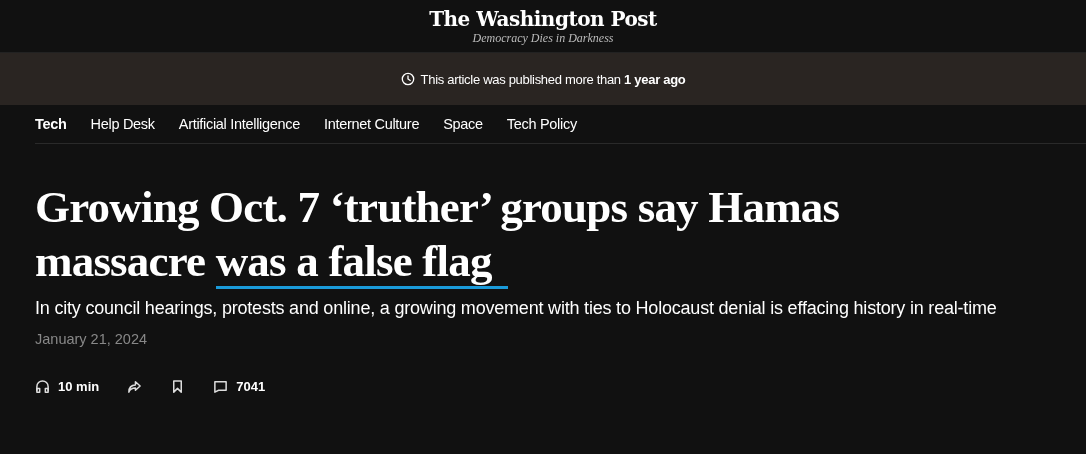 The height and width of the screenshot is (454, 1086). Describe the element at coordinates (51, 124) in the screenshot. I see `nav-link: Tech` at that location.